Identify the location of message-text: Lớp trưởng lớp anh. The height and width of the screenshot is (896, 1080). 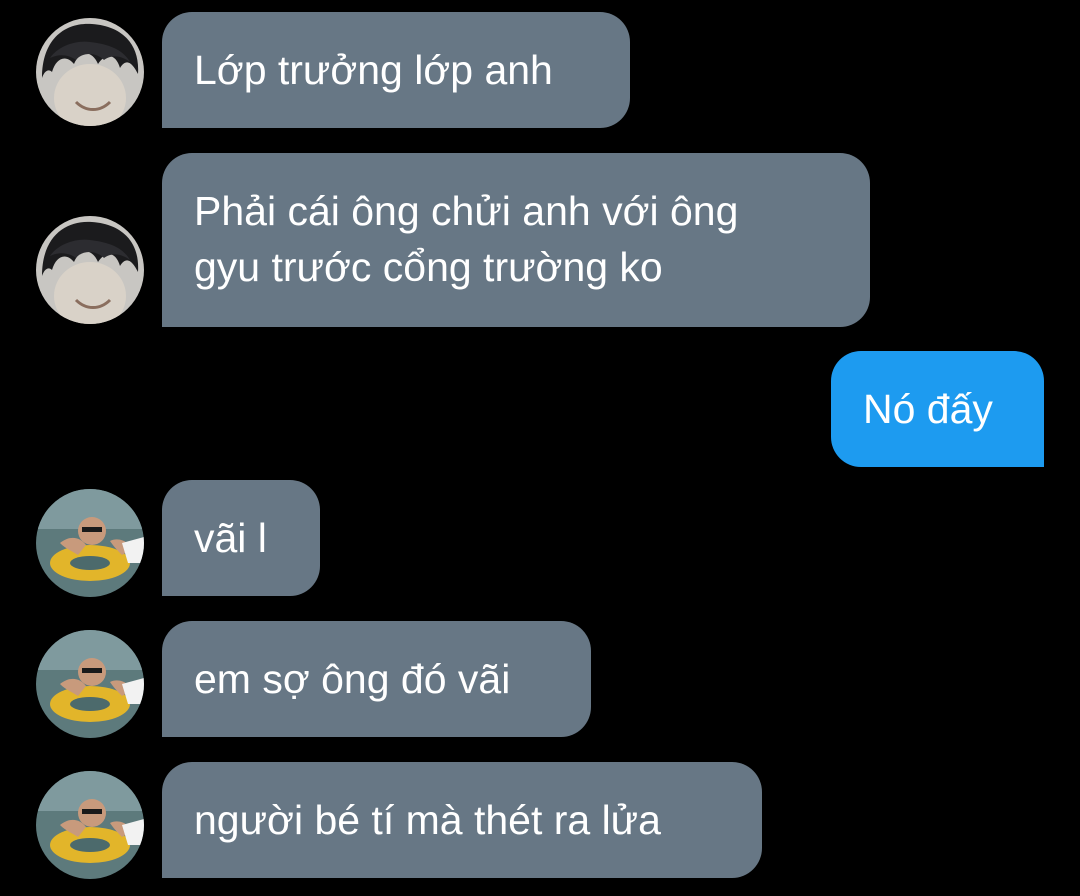
(373, 70).